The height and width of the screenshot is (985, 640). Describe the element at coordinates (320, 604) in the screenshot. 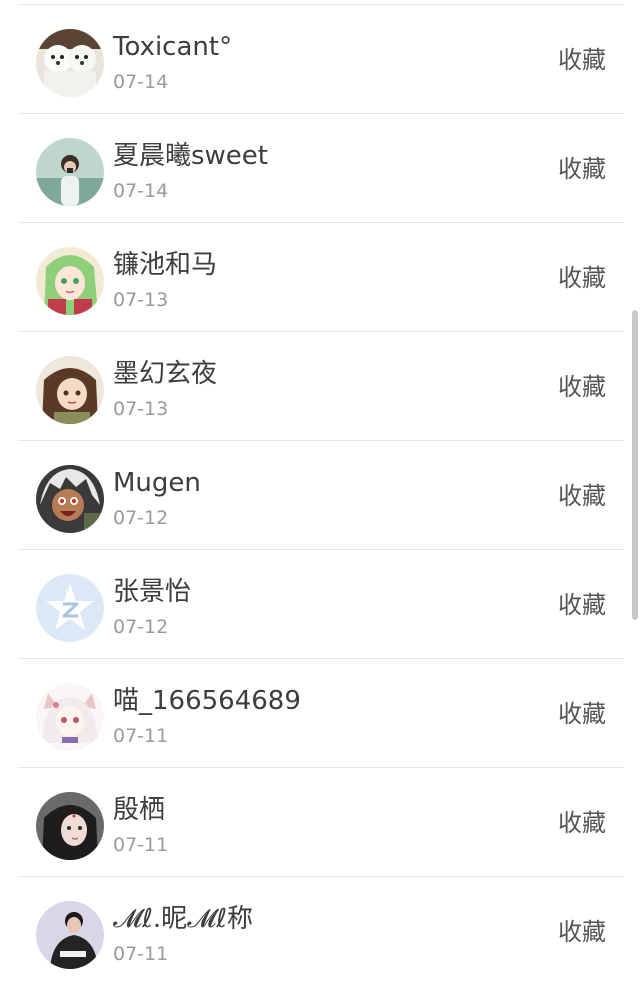

I see `list-item: 张景怡 07-12 收藏` at that location.